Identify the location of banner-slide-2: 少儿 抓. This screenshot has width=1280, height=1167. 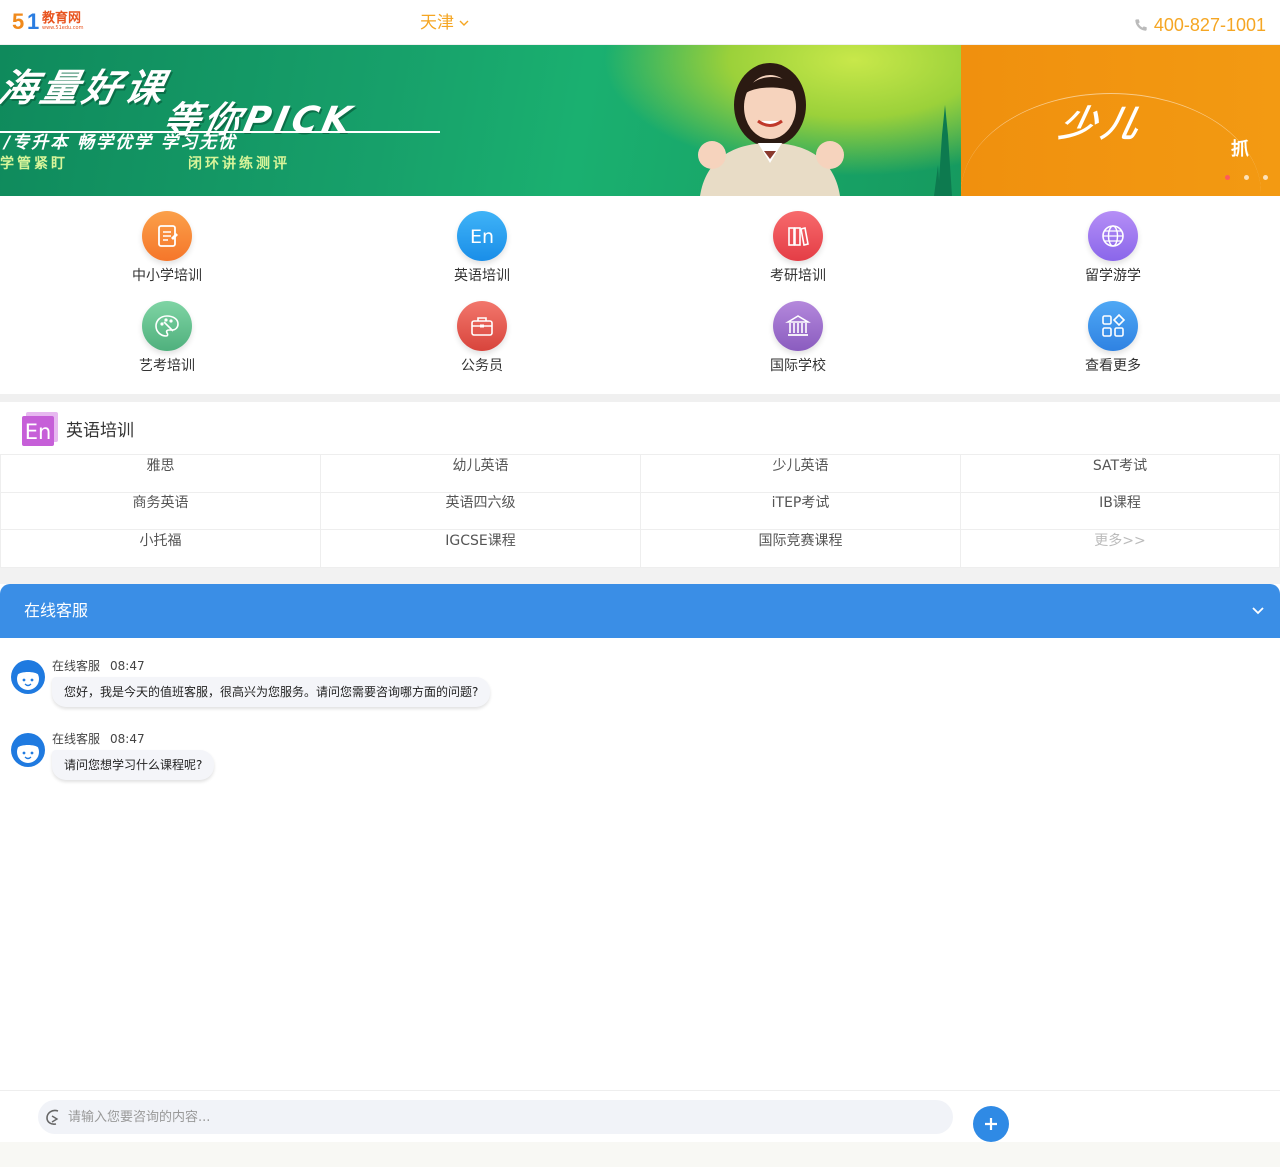
(1120, 120).